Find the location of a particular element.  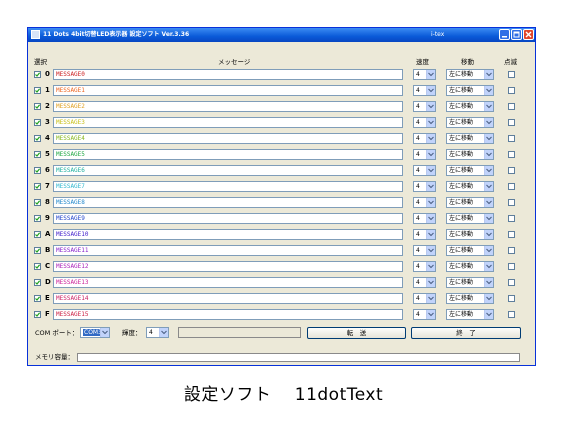

message-input: MESSAGE11 is located at coordinates (228, 250).